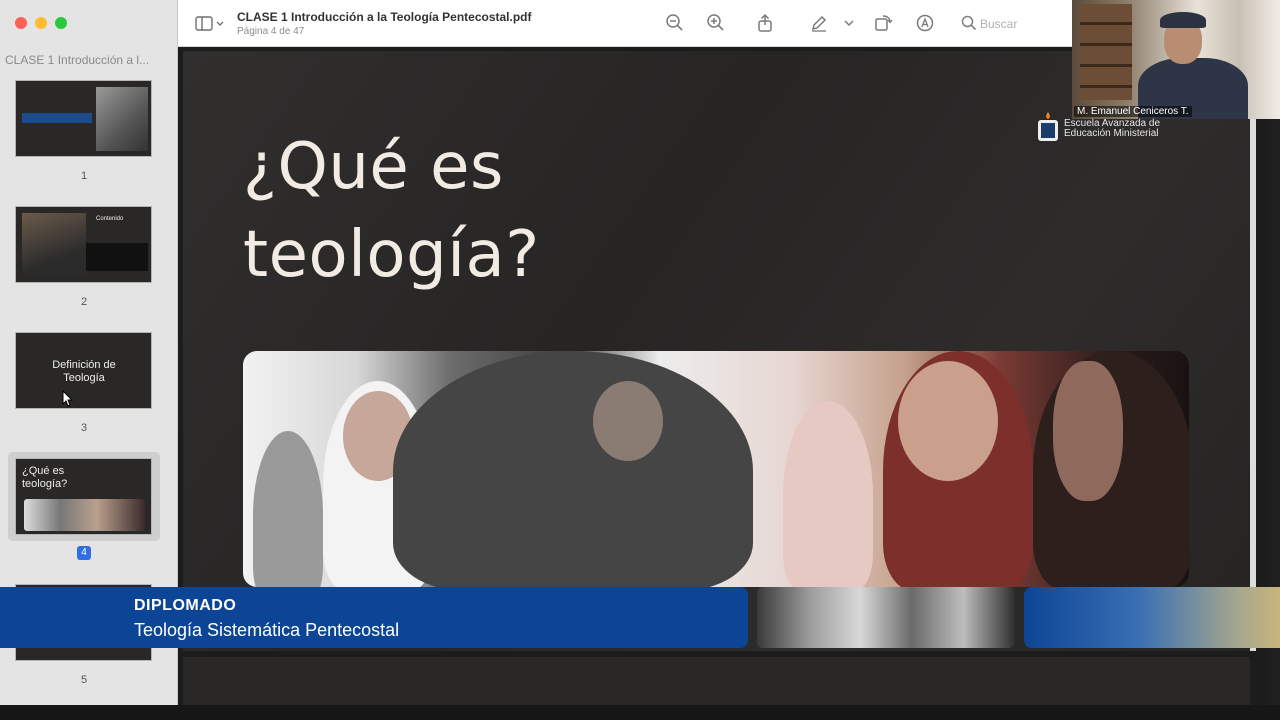 The height and width of the screenshot is (720, 1280). What do you see at coordinates (271, 31) in the screenshot?
I see `page-indicator: Página 4 de 47` at bounding box center [271, 31].